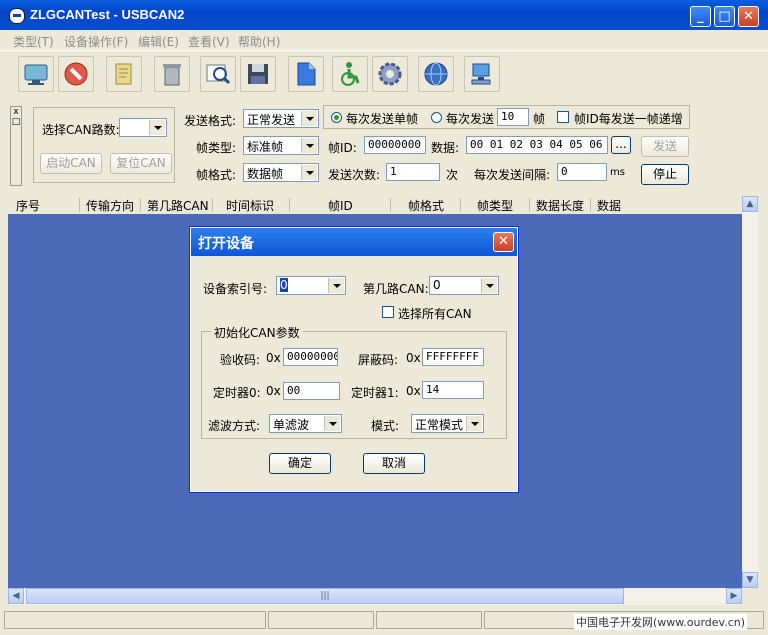  Describe the element at coordinates (28, 205) in the screenshot. I see `col-index: 序号` at that location.